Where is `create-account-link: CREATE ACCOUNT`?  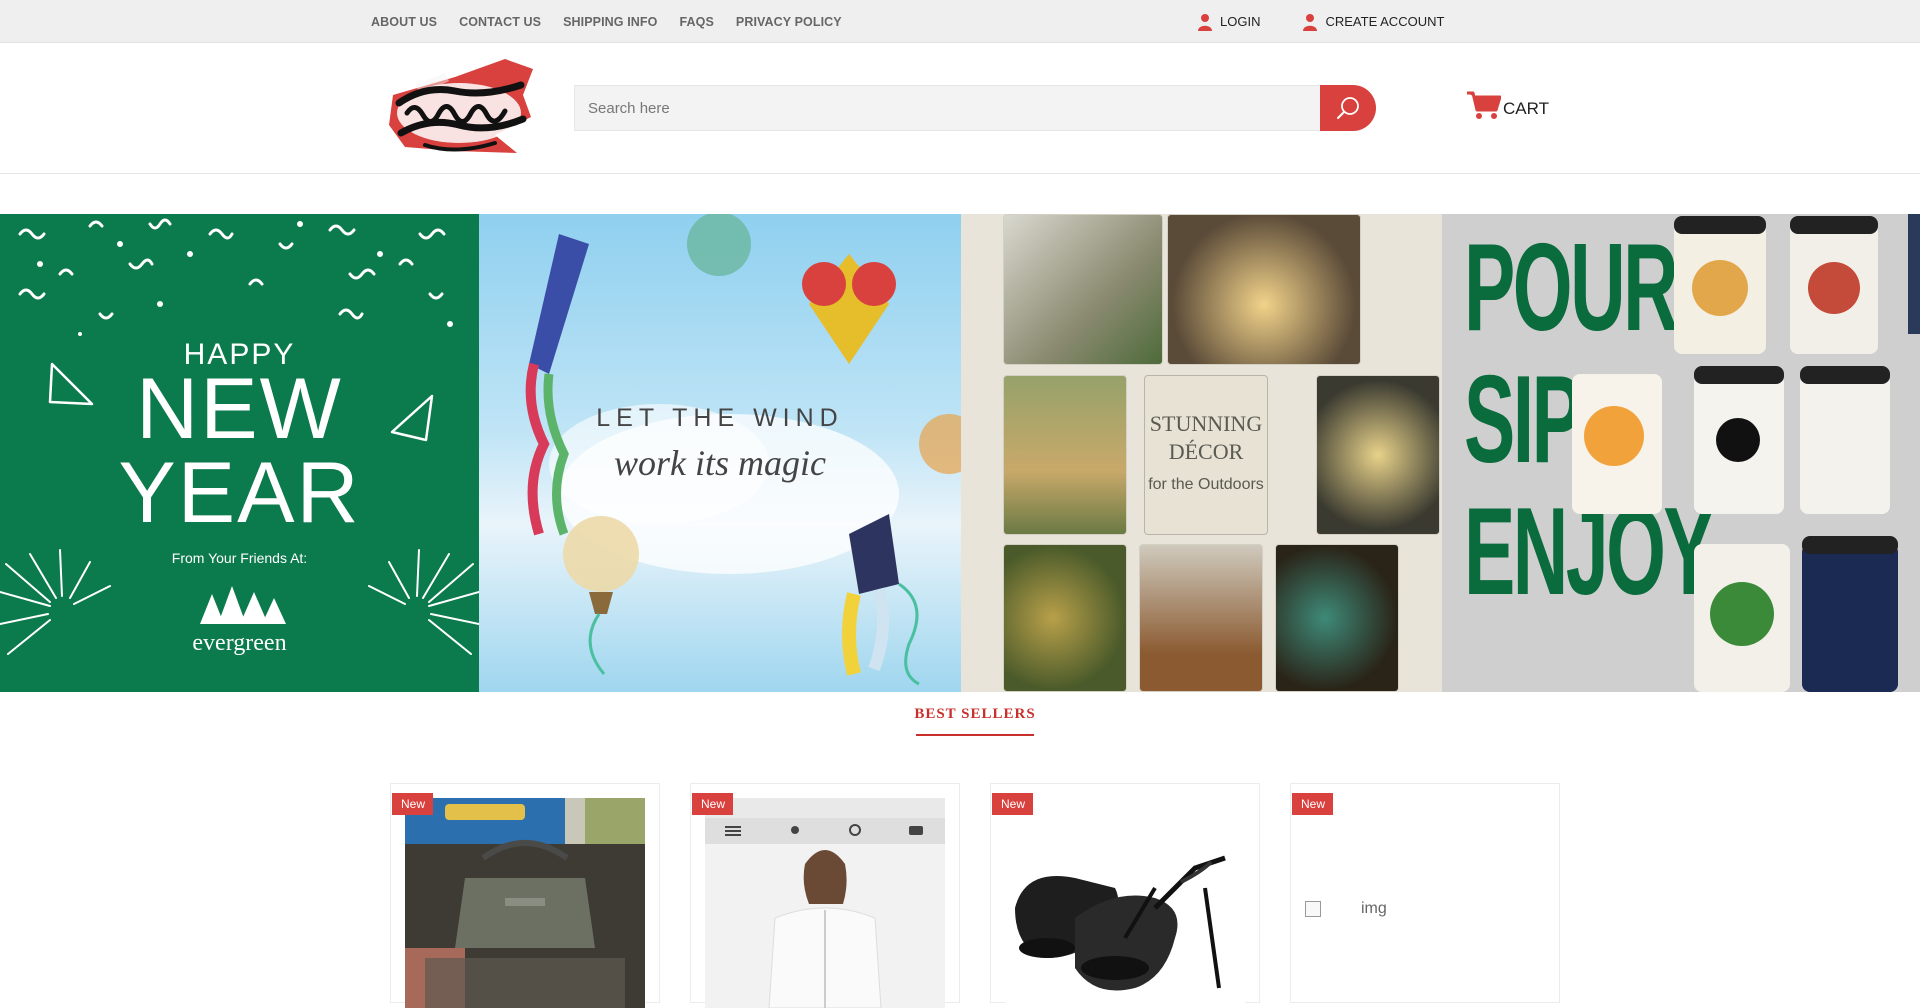 create-account-link: CREATE ACCOUNT is located at coordinates (1373, 22).